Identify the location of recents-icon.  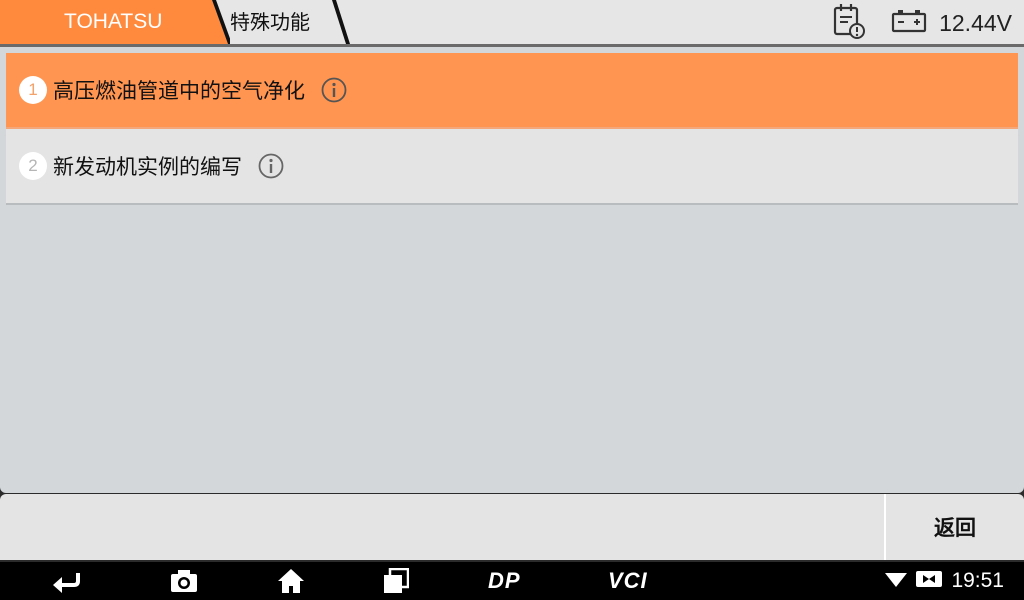
(396, 581).